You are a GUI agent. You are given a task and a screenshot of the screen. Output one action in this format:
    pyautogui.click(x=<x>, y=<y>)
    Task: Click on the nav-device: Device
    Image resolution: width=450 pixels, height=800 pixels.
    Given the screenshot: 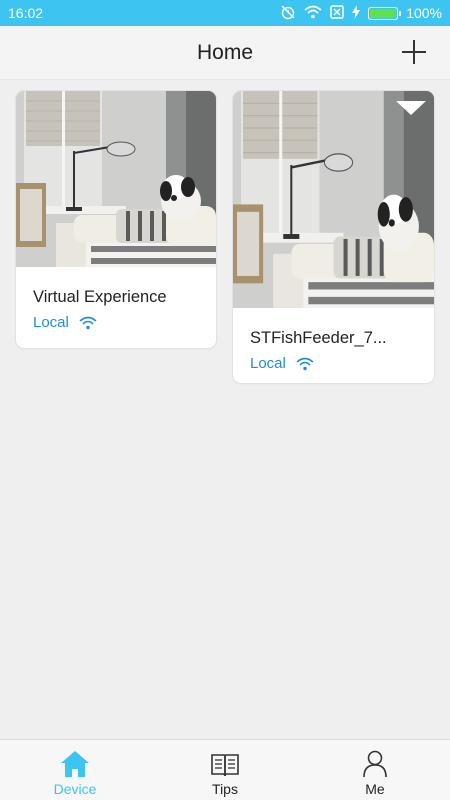 What is the action you would take?
    pyautogui.click(x=75, y=770)
    